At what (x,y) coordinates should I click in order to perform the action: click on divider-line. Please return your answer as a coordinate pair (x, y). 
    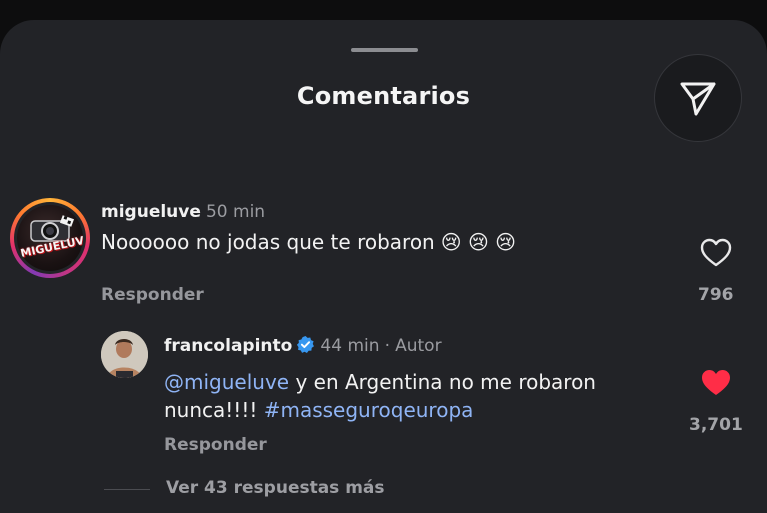
    Looking at the image, I should click on (127, 489).